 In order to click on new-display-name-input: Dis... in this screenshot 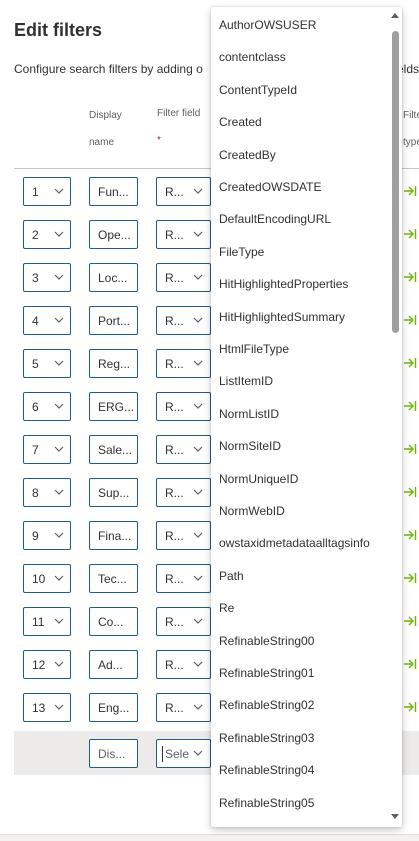, I will do `click(113, 753)`.